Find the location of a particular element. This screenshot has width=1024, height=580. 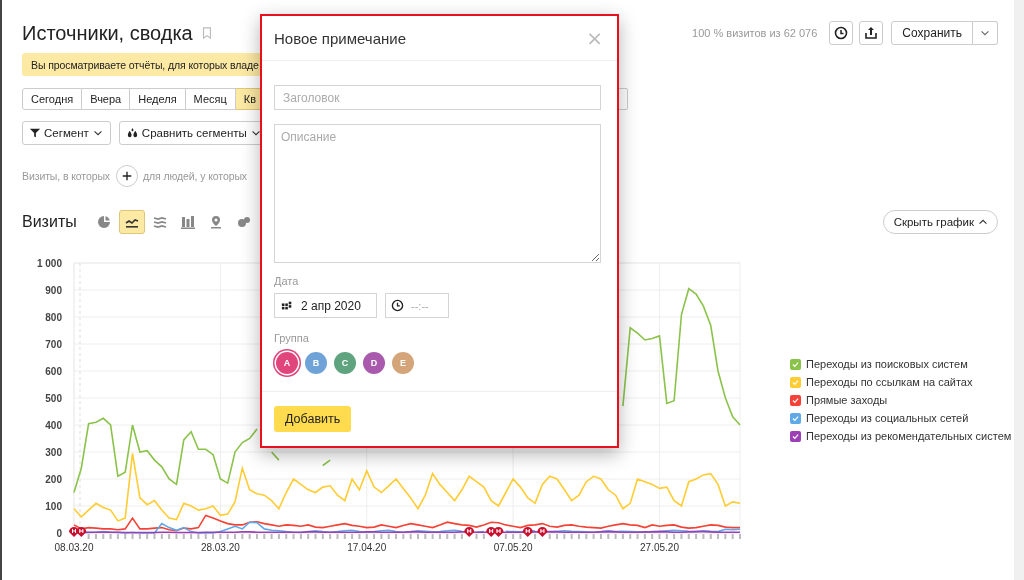

legend-label: Переходы из рекомендательных систем is located at coordinates (909, 436).